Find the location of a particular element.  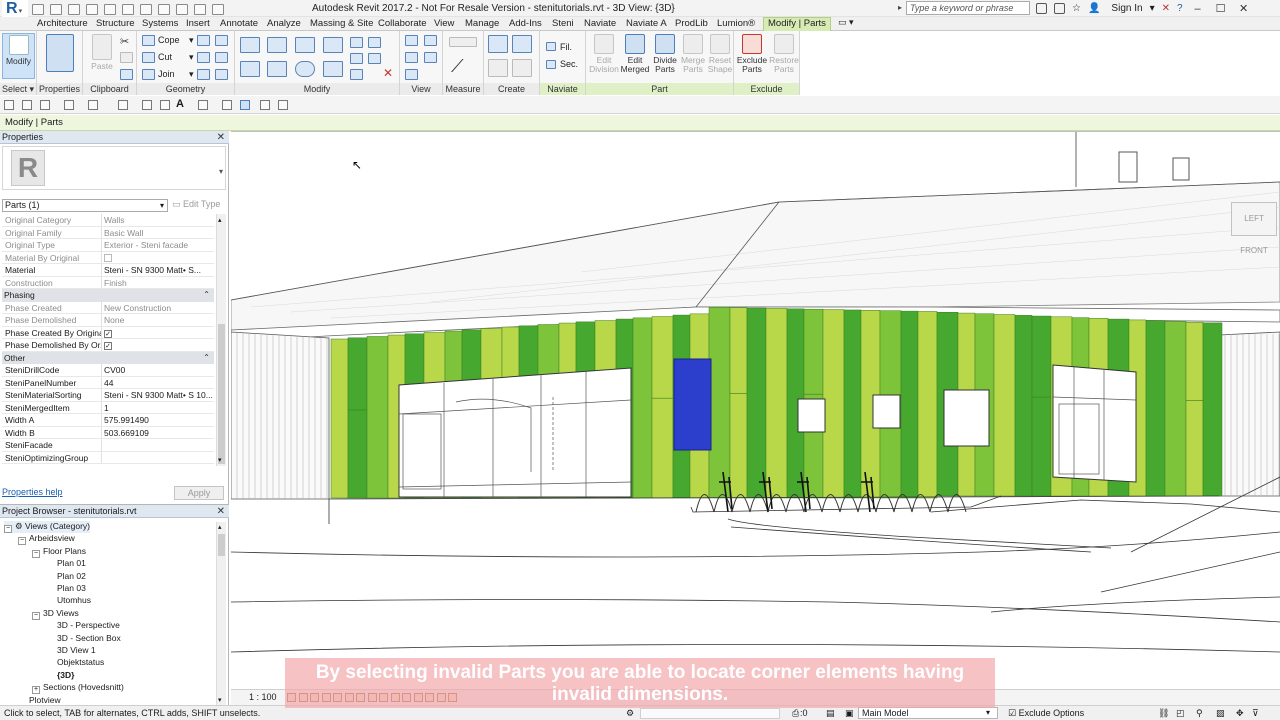

view-cube-left-face: LEFT is located at coordinates (1253, 218).